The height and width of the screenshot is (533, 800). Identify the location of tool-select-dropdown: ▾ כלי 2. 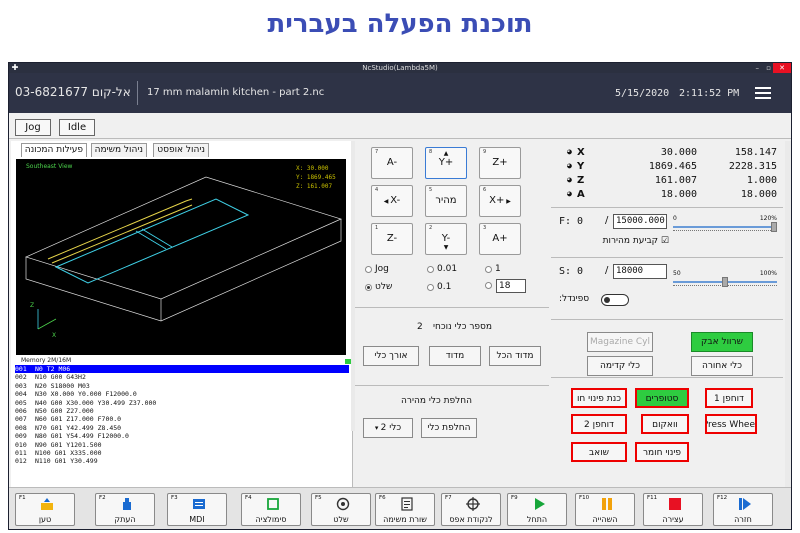
(388, 428).